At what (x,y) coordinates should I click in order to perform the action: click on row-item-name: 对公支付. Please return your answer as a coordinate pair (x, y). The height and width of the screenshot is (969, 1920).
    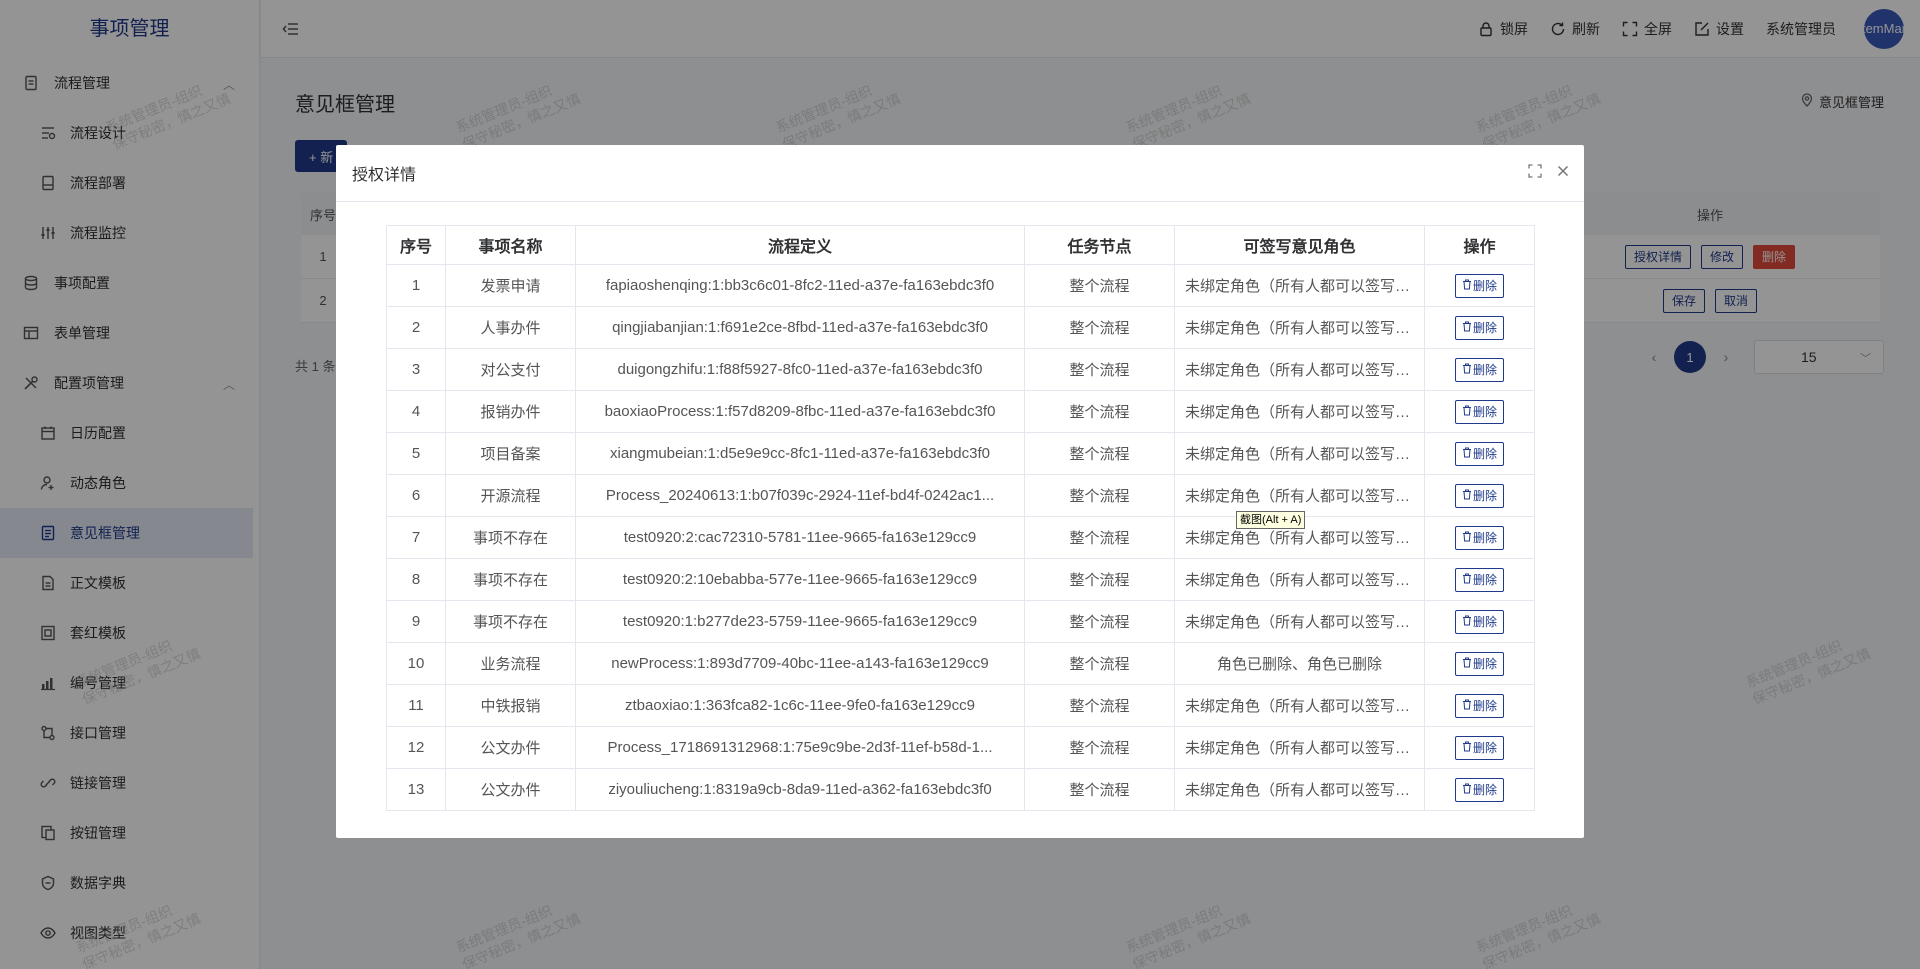
    Looking at the image, I should click on (510, 369).